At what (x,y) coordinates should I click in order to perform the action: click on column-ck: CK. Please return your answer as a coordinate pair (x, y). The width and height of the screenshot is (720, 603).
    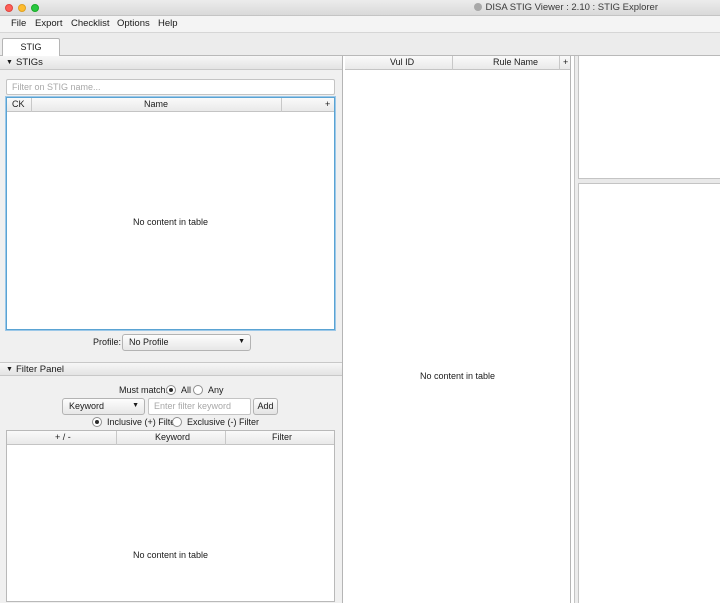
    Looking at the image, I should click on (18, 104).